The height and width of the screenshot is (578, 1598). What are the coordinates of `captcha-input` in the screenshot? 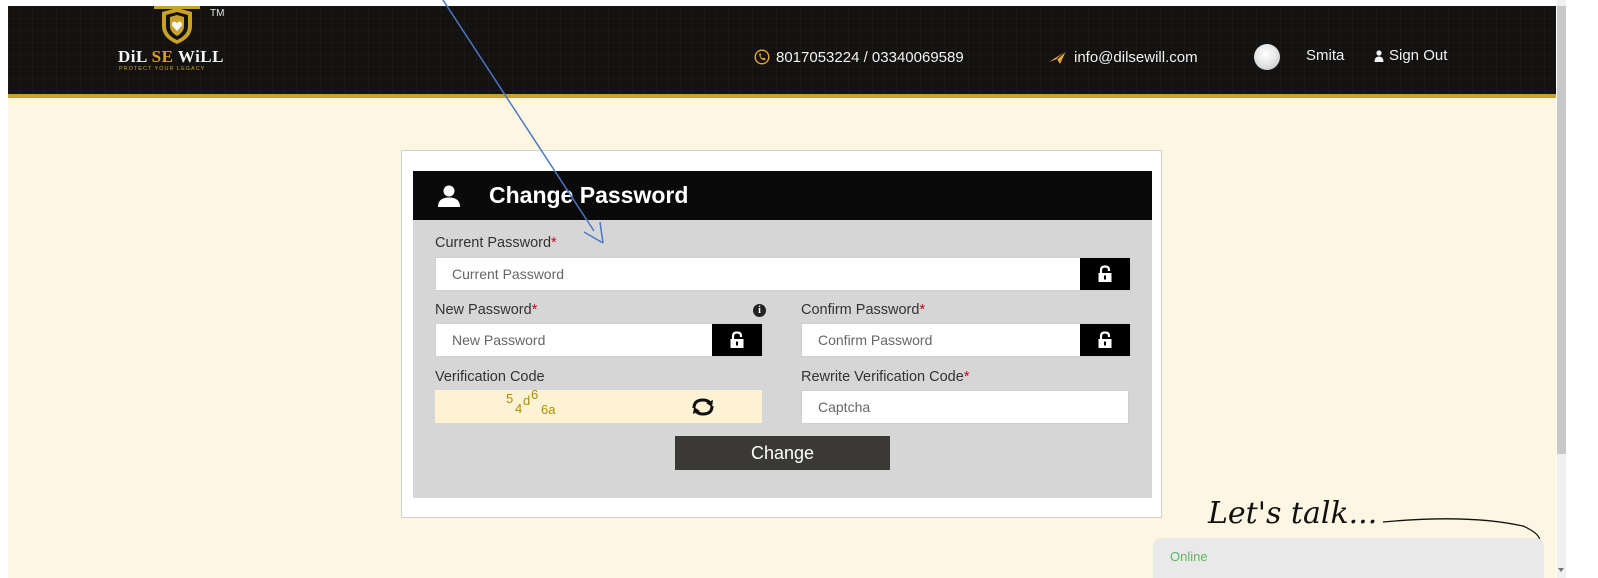 It's located at (965, 407).